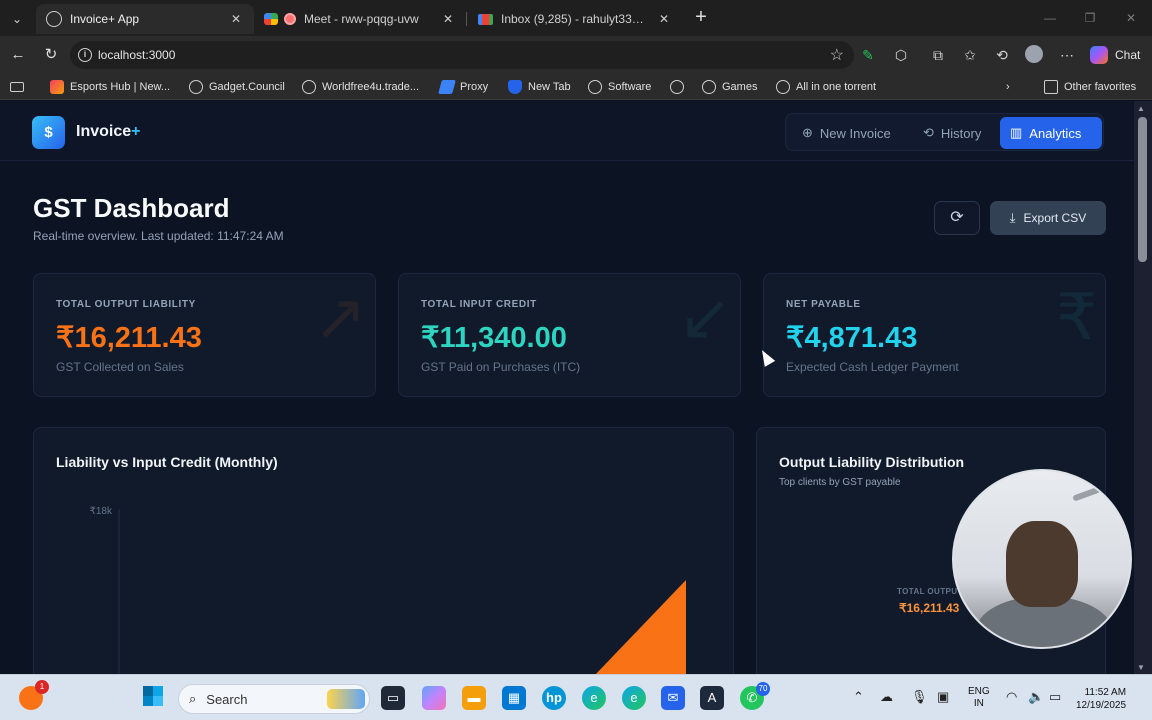 This screenshot has height=720, width=1152. What do you see at coordinates (57, 87) in the screenshot?
I see `esports-icon` at bounding box center [57, 87].